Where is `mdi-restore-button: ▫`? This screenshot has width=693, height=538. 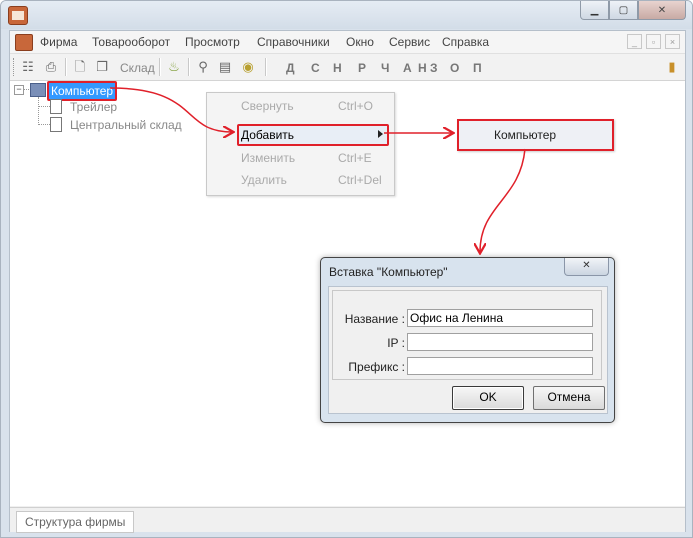
mdi-restore-button: ▫ is located at coordinates (653, 41).